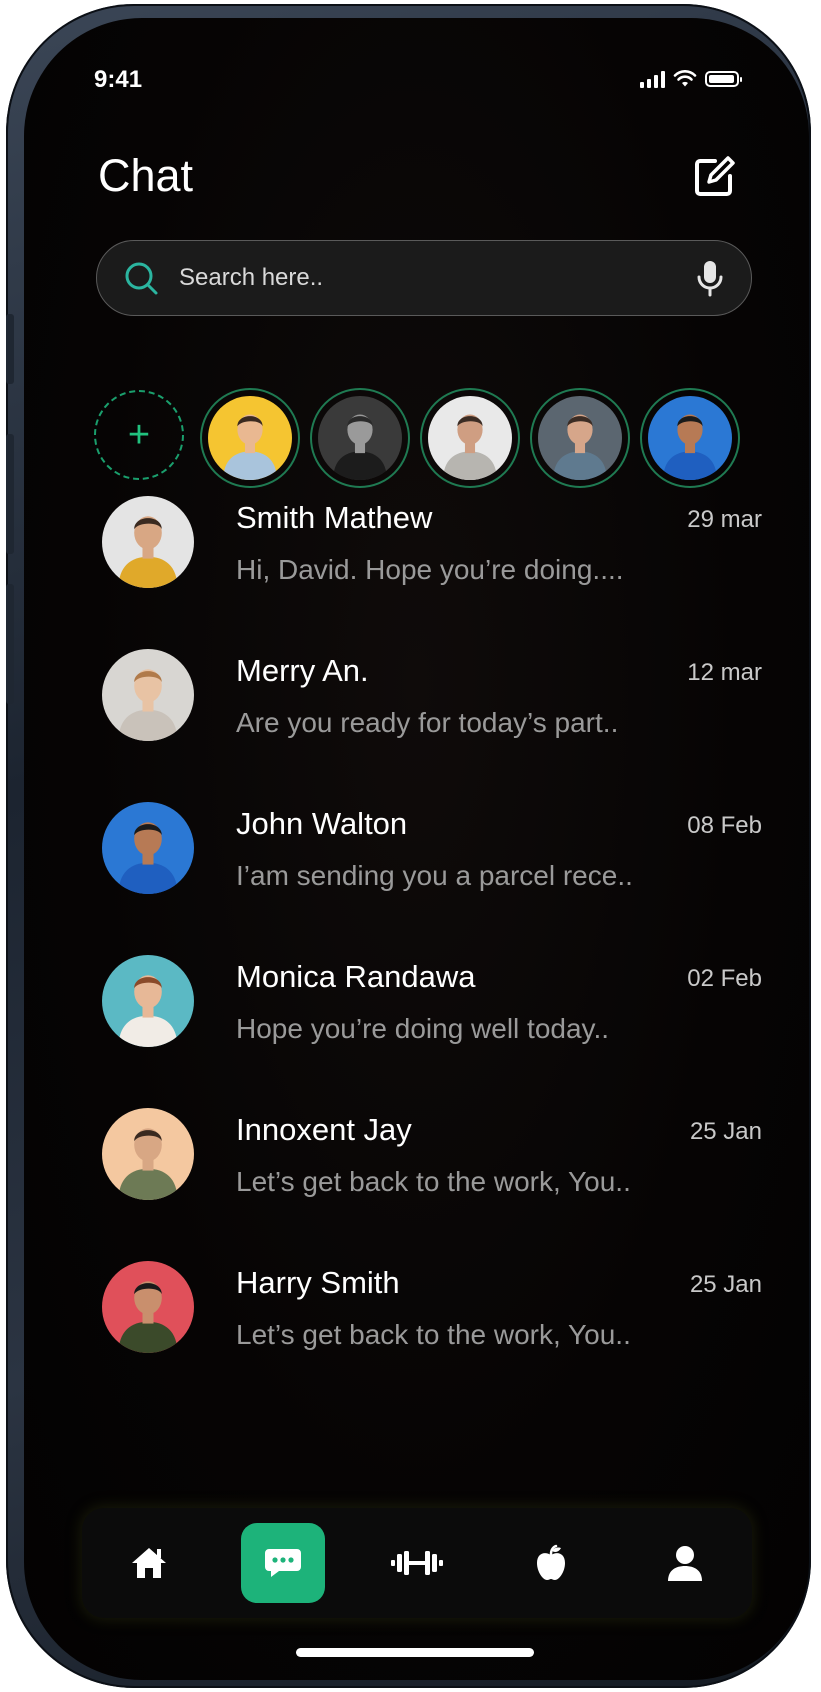 The width and height of the screenshot is (821, 1692). What do you see at coordinates (10, 644) in the screenshot?
I see `volume-down-button` at bounding box center [10, 644].